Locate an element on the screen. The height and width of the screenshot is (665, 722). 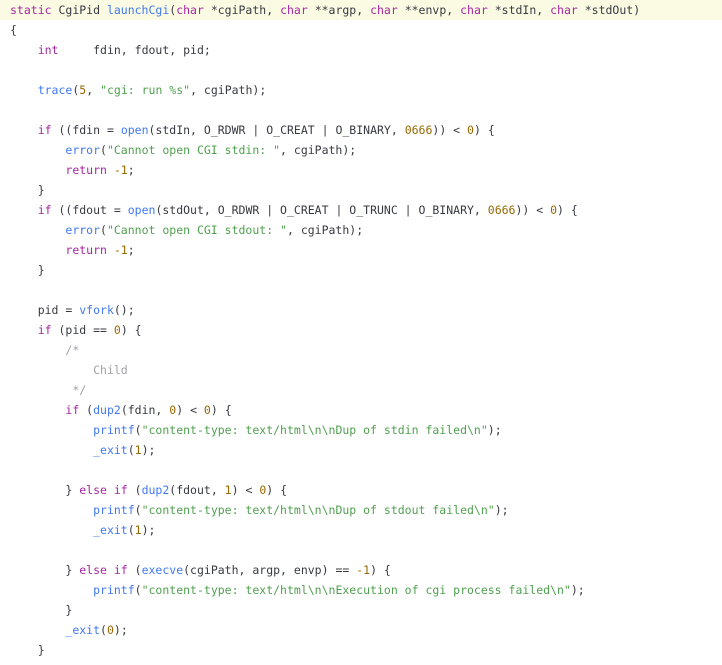
code-line: _exit(0); is located at coordinates (361, 630).